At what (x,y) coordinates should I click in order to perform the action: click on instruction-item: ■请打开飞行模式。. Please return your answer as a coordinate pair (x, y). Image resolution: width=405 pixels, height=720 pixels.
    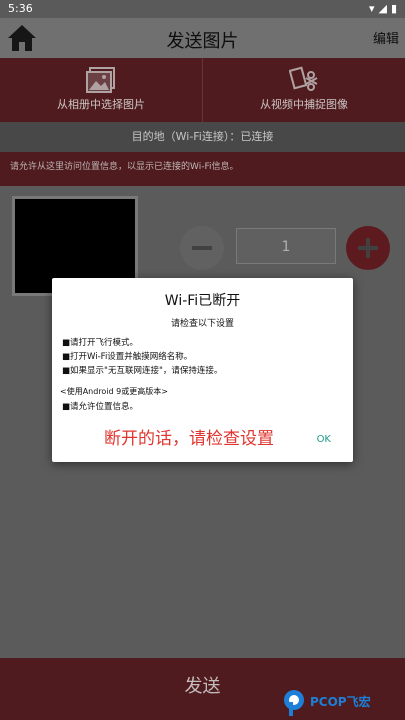
    Looking at the image, I should click on (100, 343).